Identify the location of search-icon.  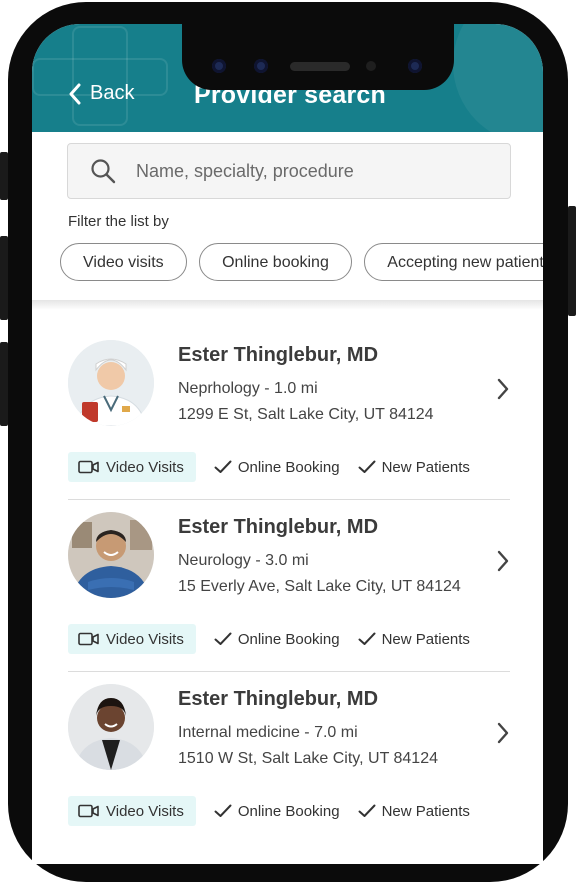
(103, 171).